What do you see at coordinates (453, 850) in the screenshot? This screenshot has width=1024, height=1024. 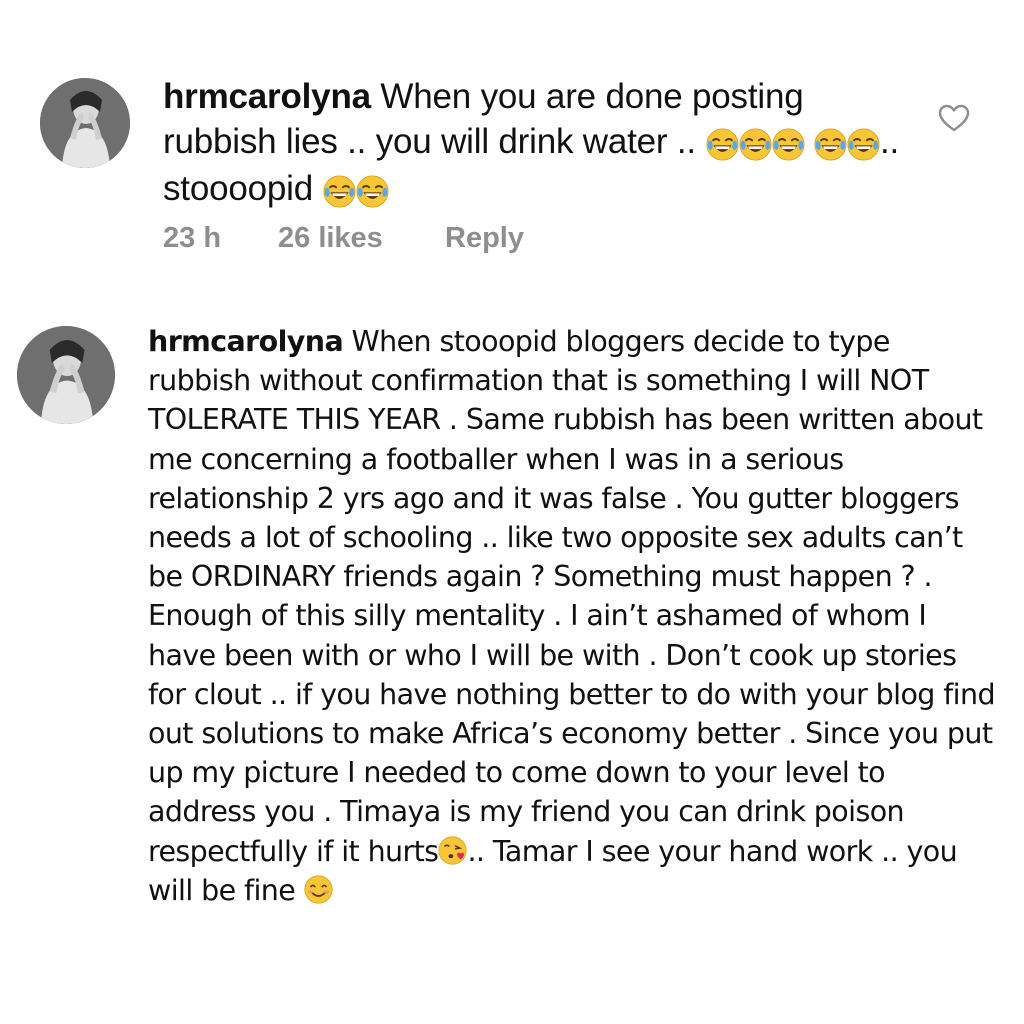 I see `face-blowing-a-kiss-icon` at bounding box center [453, 850].